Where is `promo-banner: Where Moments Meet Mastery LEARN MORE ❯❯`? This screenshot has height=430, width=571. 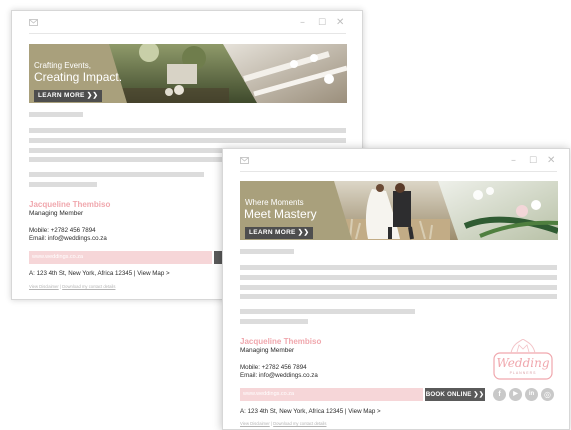 promo-banner: Where Moments Meet Mastery LEARN MORE ❯❯ is located at coordinates (399, 210).